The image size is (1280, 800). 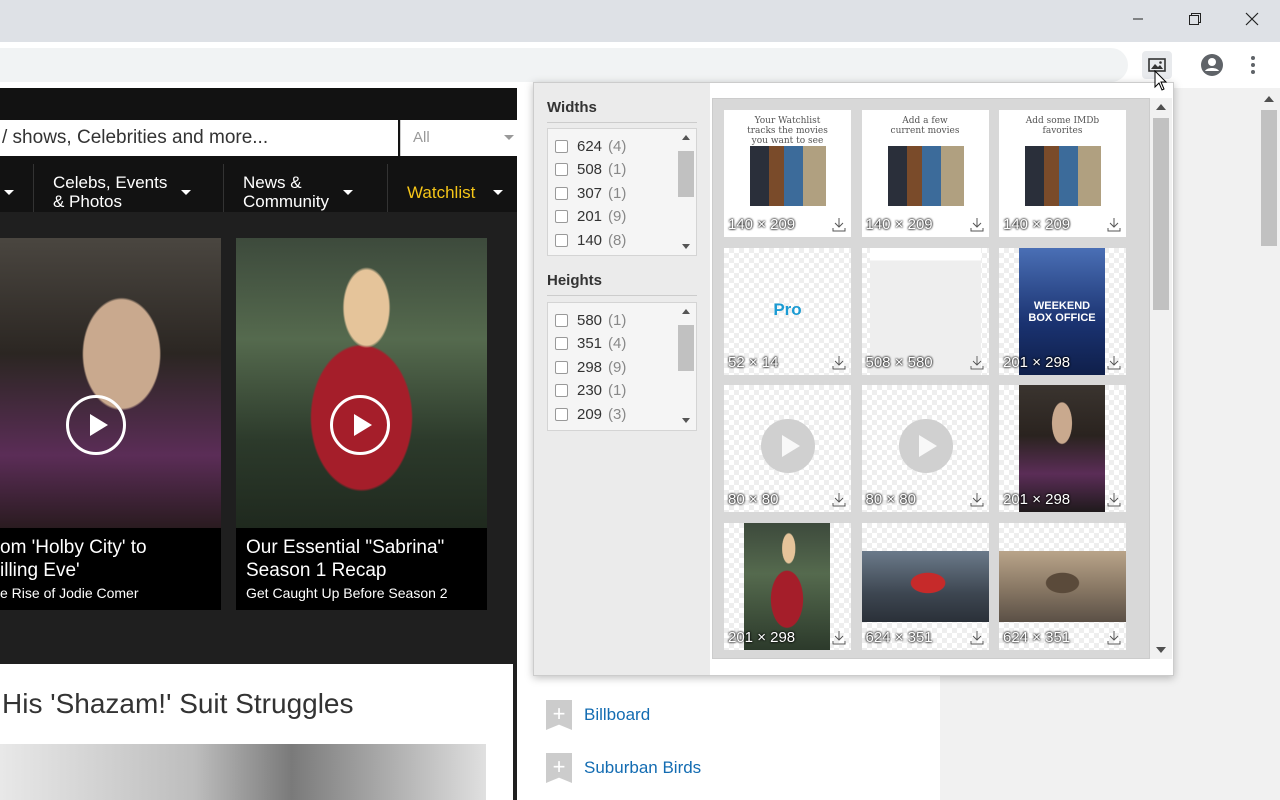 What do you see at coordinates (622, 111) in the screenshot?
I see `widths-heading: Widths` at bounding box center [622, 111].